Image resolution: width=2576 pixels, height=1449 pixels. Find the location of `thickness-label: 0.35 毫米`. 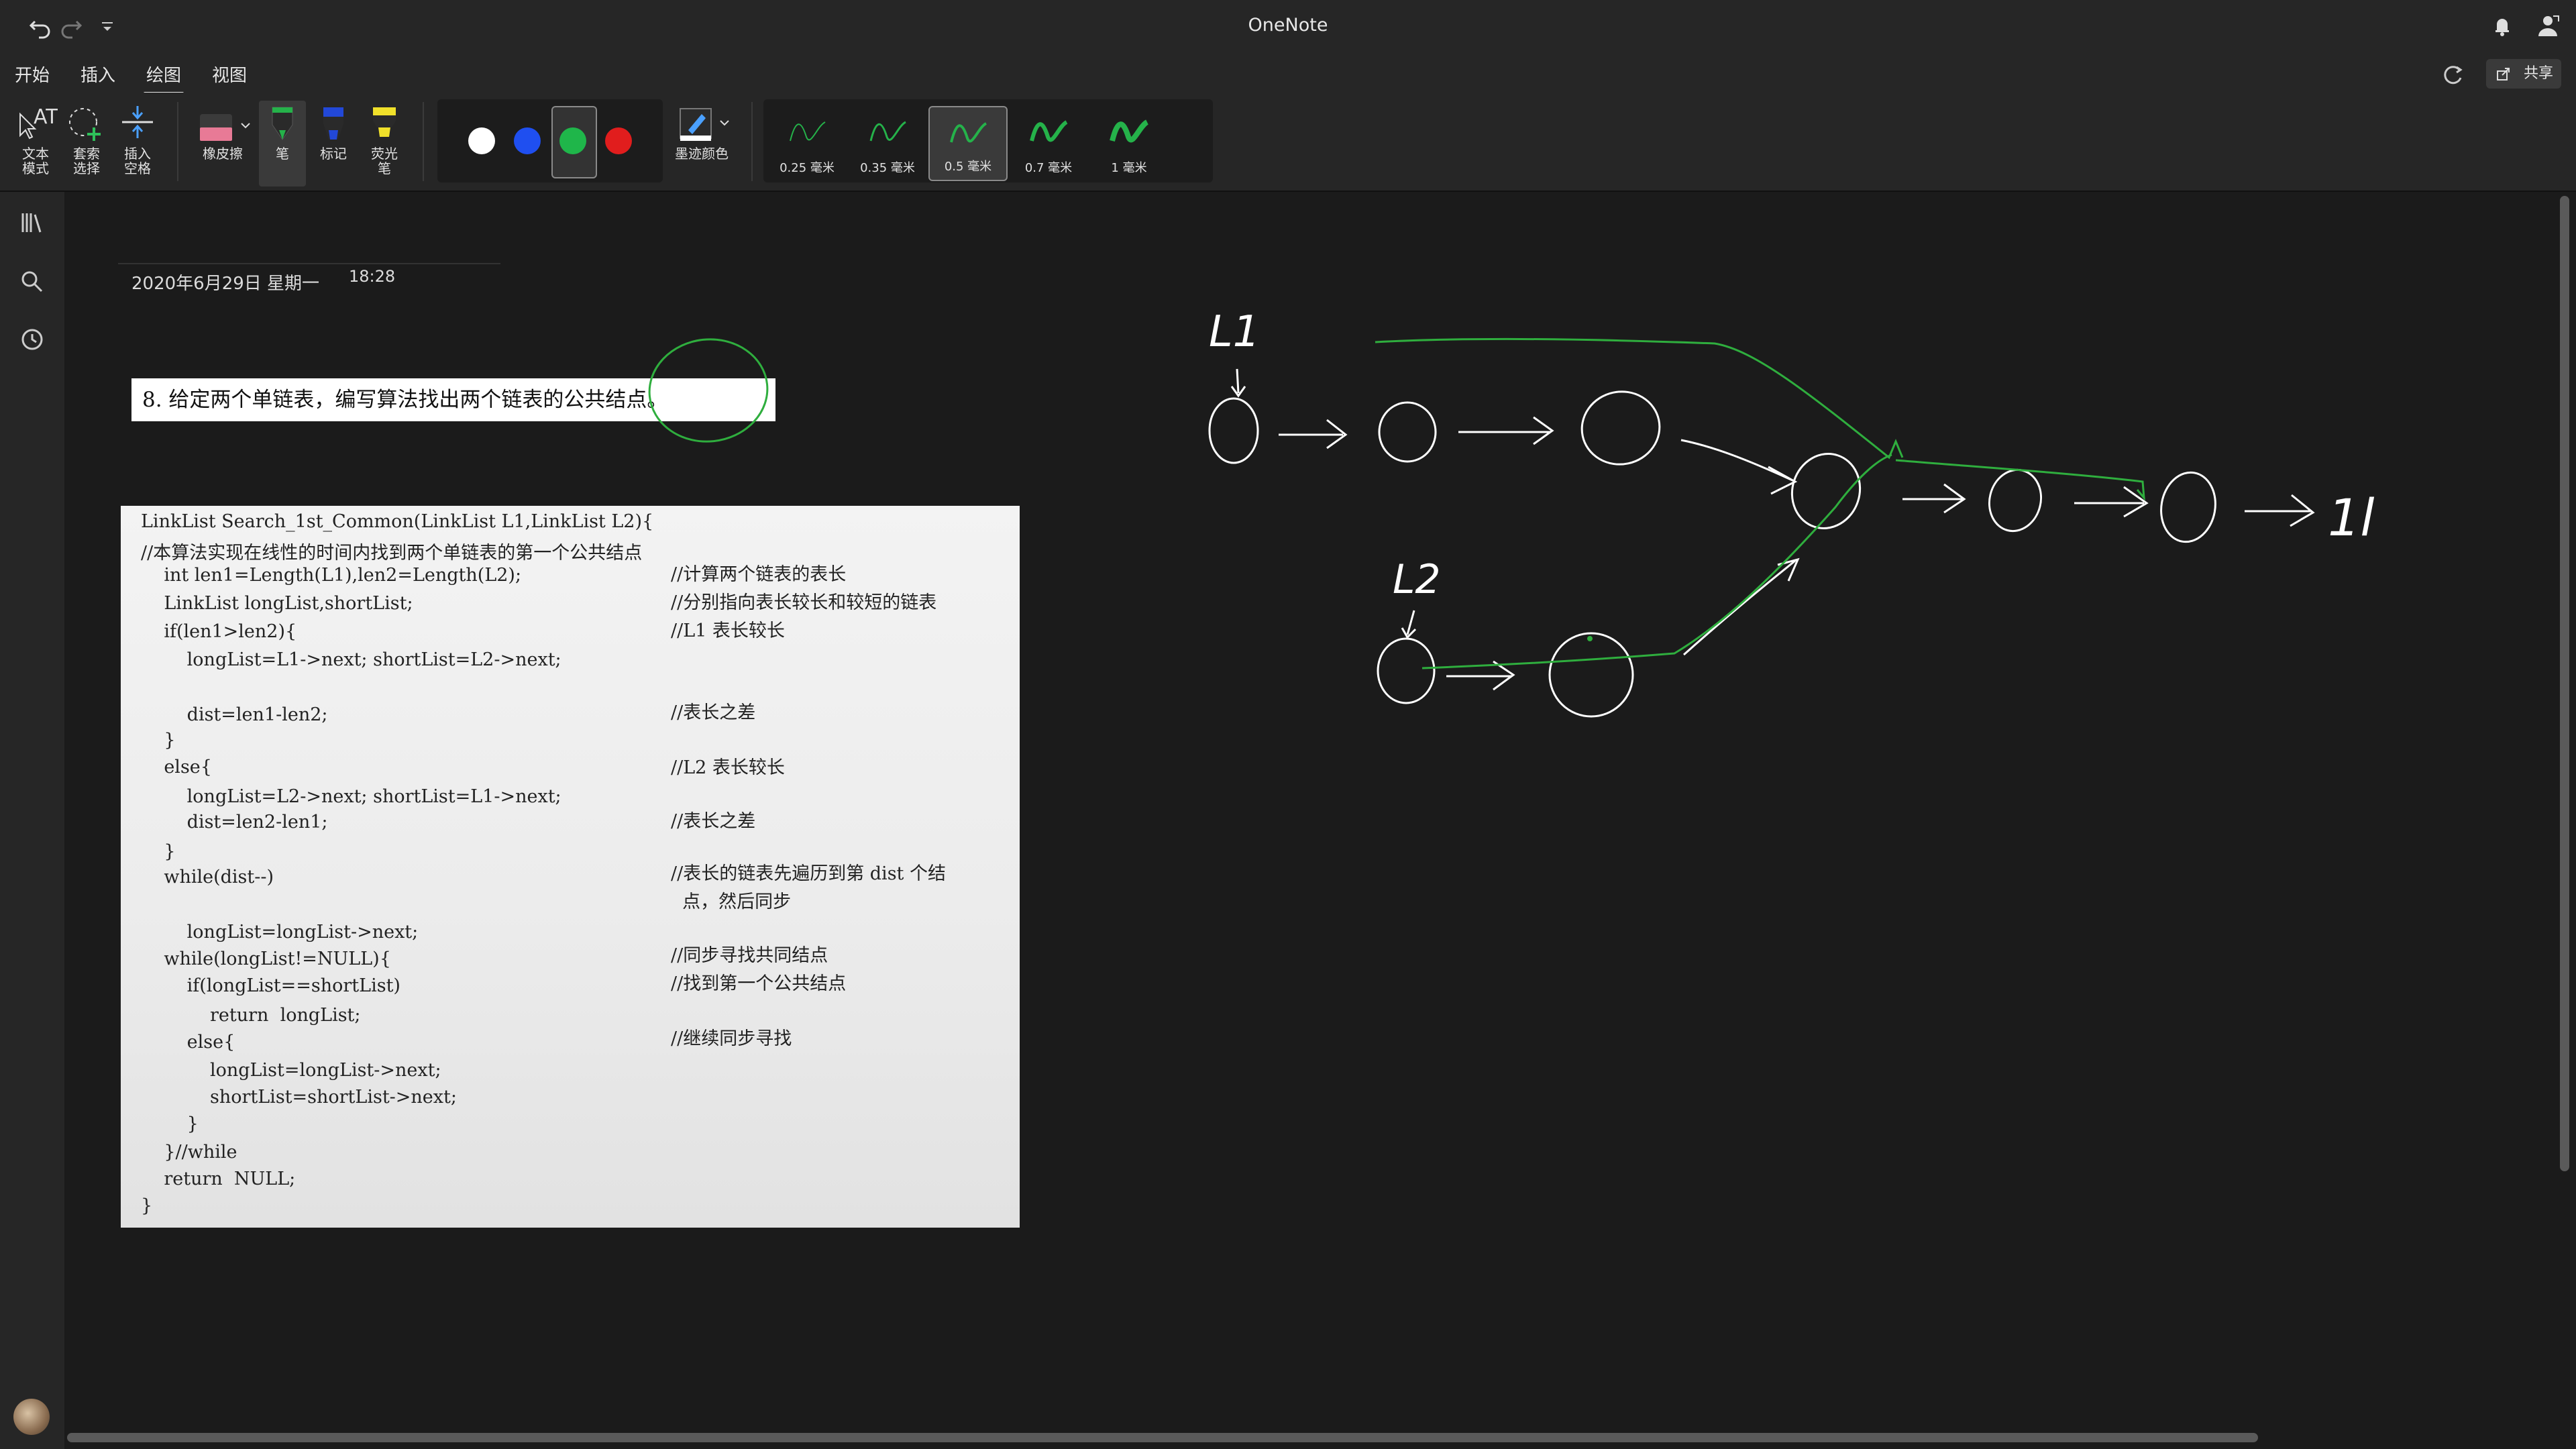

thickness-label: 0.35 毫米 is located at coordinates (887, 168).